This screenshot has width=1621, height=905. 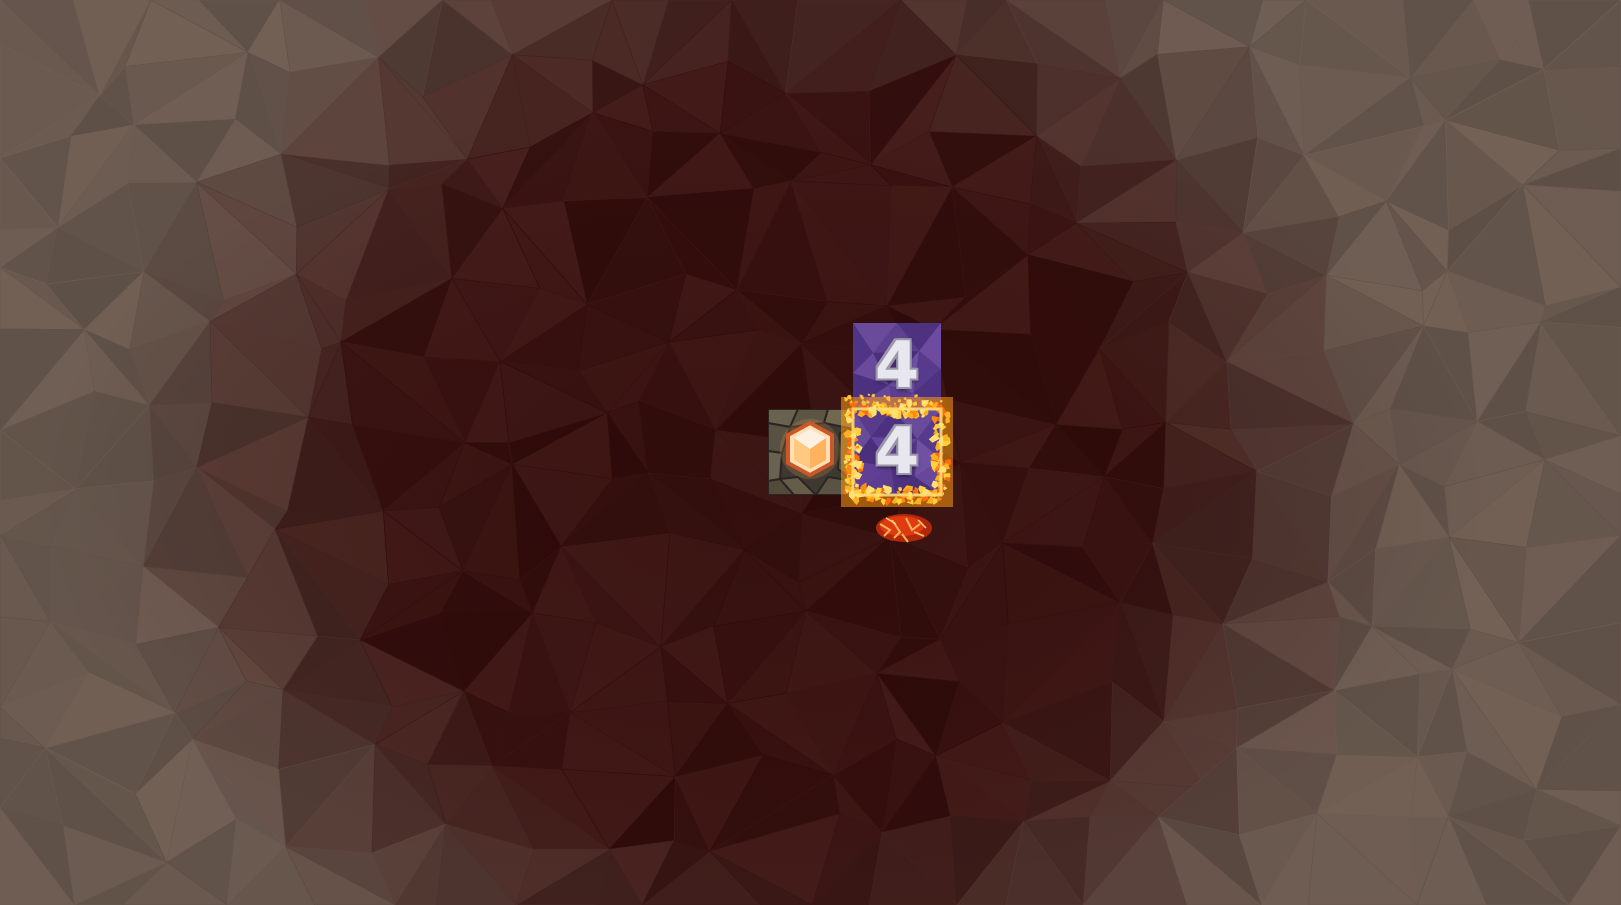 I want to click on gem-stone-tile, so click(x=811, y=452).